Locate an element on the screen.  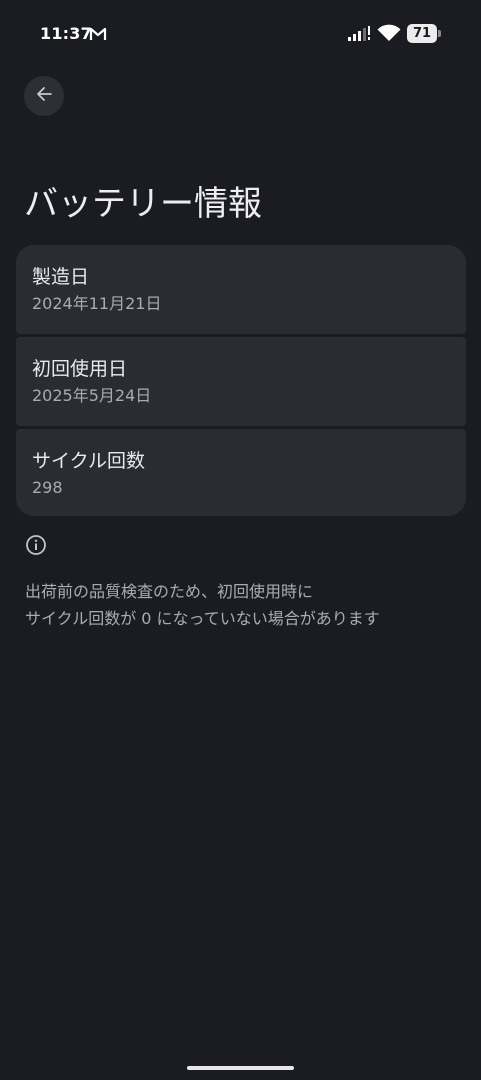
arrow-left-icon is located at coordinates (44, 96).